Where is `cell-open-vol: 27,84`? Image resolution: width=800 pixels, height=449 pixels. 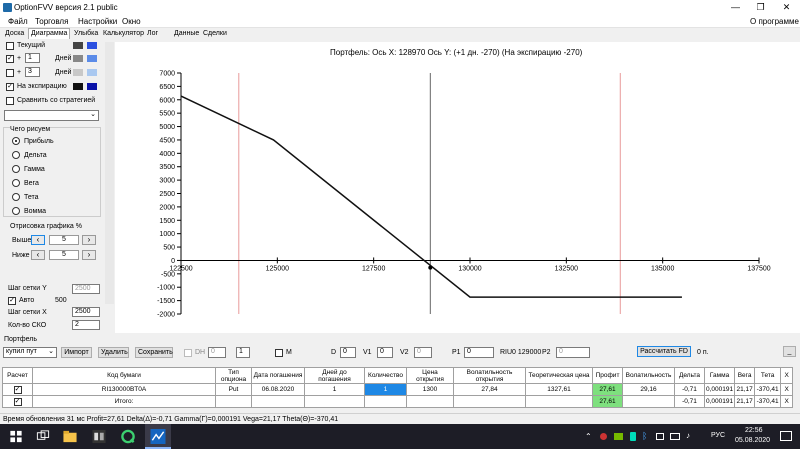 cell-open-vol: 27,84 is located at coordinates (489, 389).